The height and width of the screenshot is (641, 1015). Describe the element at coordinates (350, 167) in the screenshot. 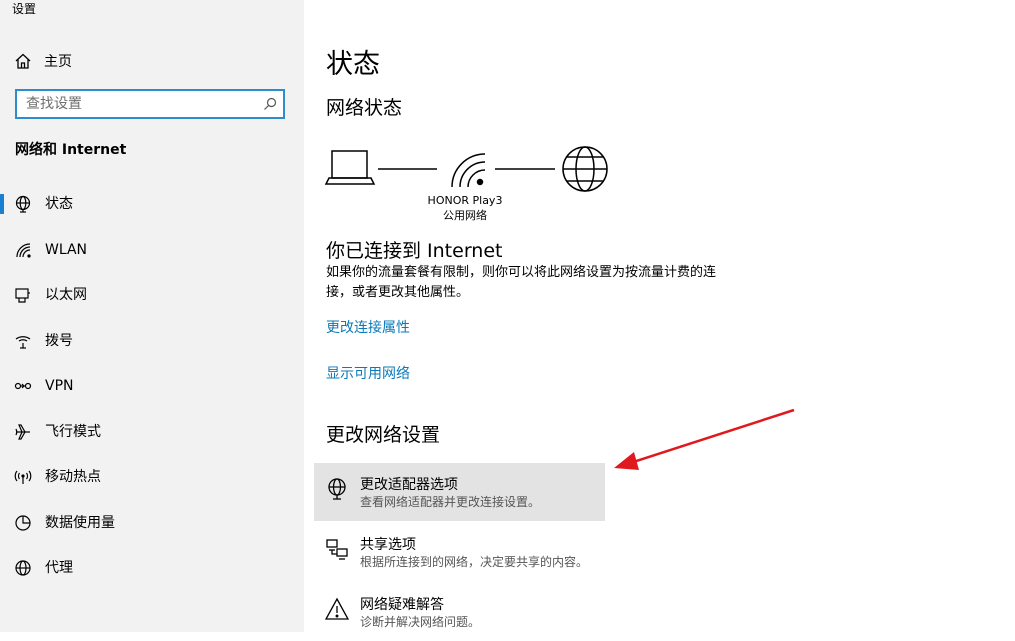

I see `laptop-icon` at that location.